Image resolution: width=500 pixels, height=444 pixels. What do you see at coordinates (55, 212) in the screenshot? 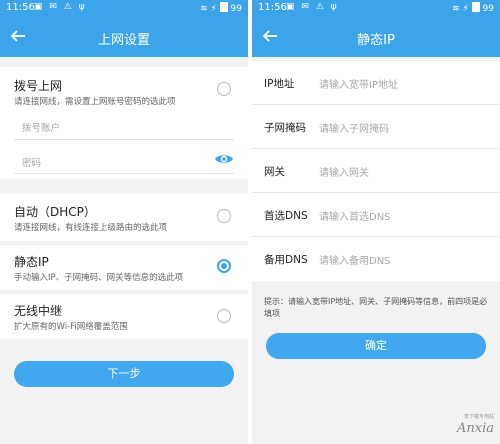
I see `option-title: 自动（DHCP）` at bounding box center [55, 212].